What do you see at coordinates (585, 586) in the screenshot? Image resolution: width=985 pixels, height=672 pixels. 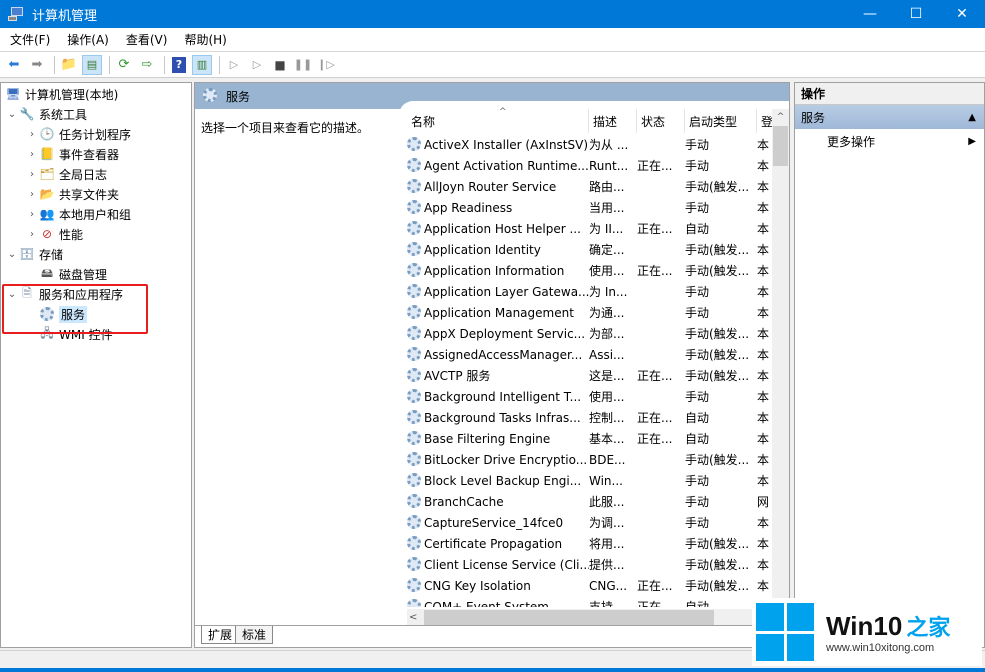 I see `table-row: CNG Key Isolation CNG... 正在... 手动(触发... 本` at bounding box center [585, 586].